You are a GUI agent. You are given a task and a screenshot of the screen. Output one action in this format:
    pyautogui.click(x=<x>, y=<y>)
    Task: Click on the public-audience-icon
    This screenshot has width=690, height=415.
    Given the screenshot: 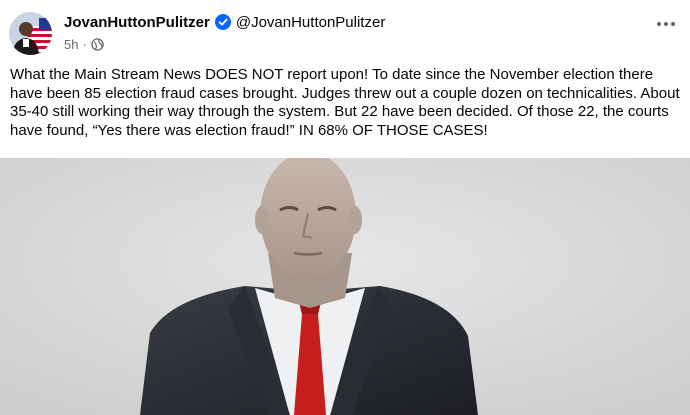 What is the action you would take?
    pyautogui.click(x=97, y=44)
    